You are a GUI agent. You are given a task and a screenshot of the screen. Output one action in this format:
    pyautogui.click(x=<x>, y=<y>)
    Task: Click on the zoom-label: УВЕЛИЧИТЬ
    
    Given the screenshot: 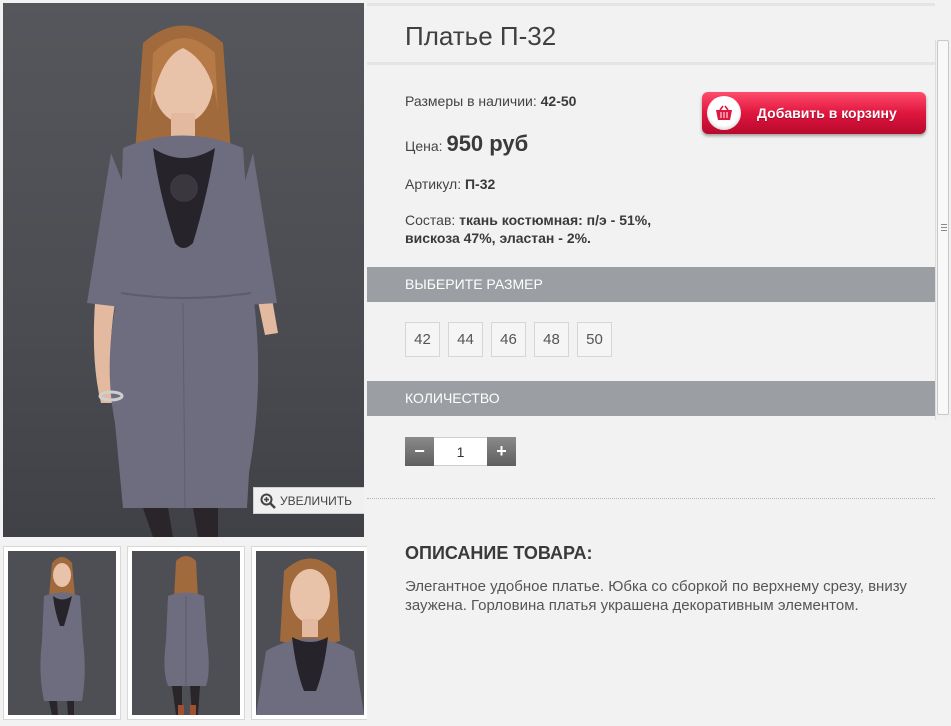 What is the action you would take?
    pyautogui.click(x=316, y=500)
    